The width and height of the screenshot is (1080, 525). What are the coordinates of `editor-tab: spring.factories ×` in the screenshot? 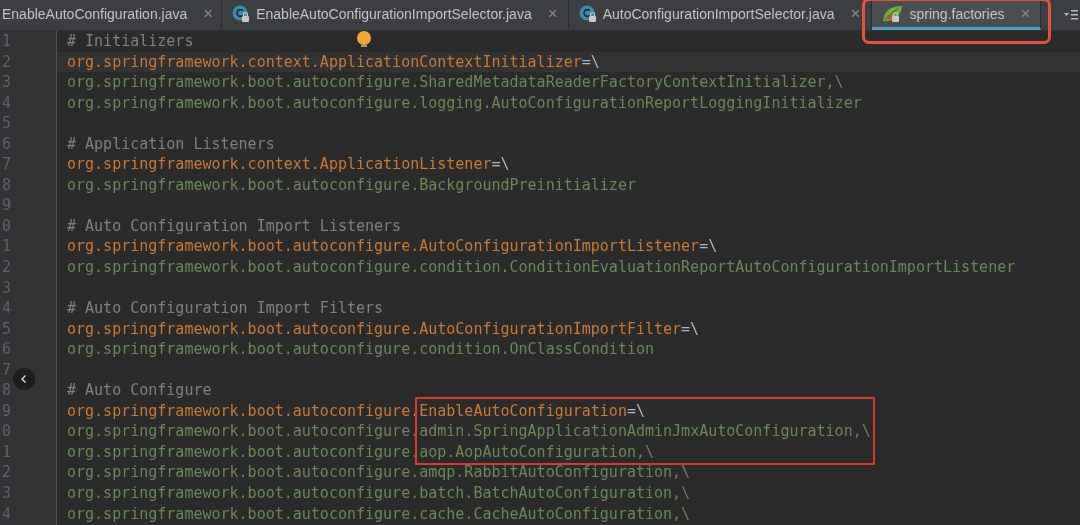 It's located at (956, 15).